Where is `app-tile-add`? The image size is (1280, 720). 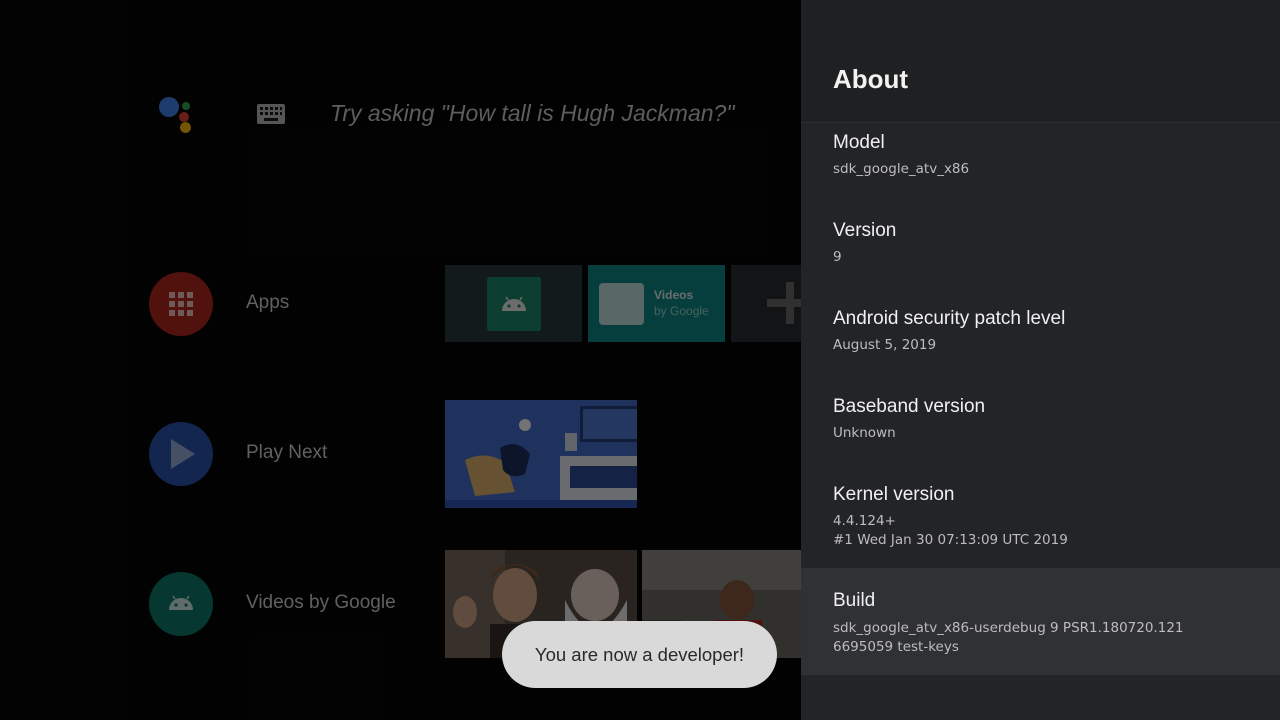
app-tile-add is located at coordinates (766, 303).